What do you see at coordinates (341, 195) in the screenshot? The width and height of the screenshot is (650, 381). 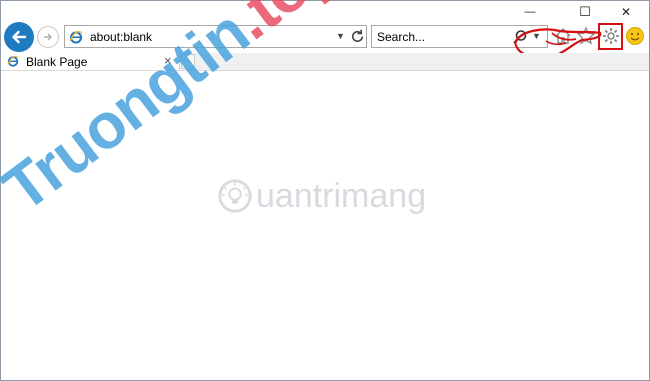 I see `logo-text: uantrimang` at bounding box center [341, 195].